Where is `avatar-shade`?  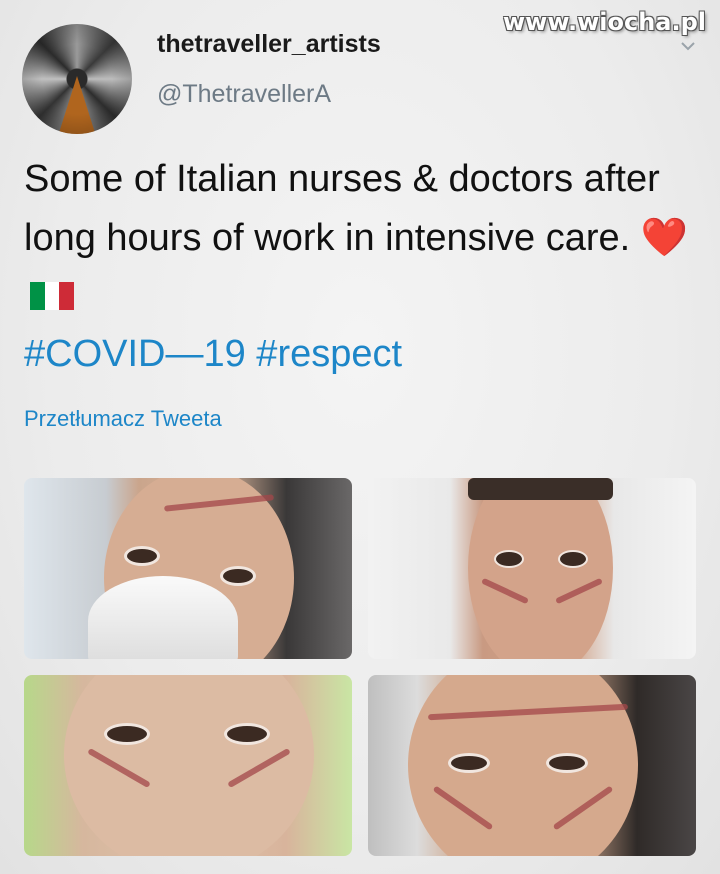
avatar-shade is located at coordinates (77, 79).